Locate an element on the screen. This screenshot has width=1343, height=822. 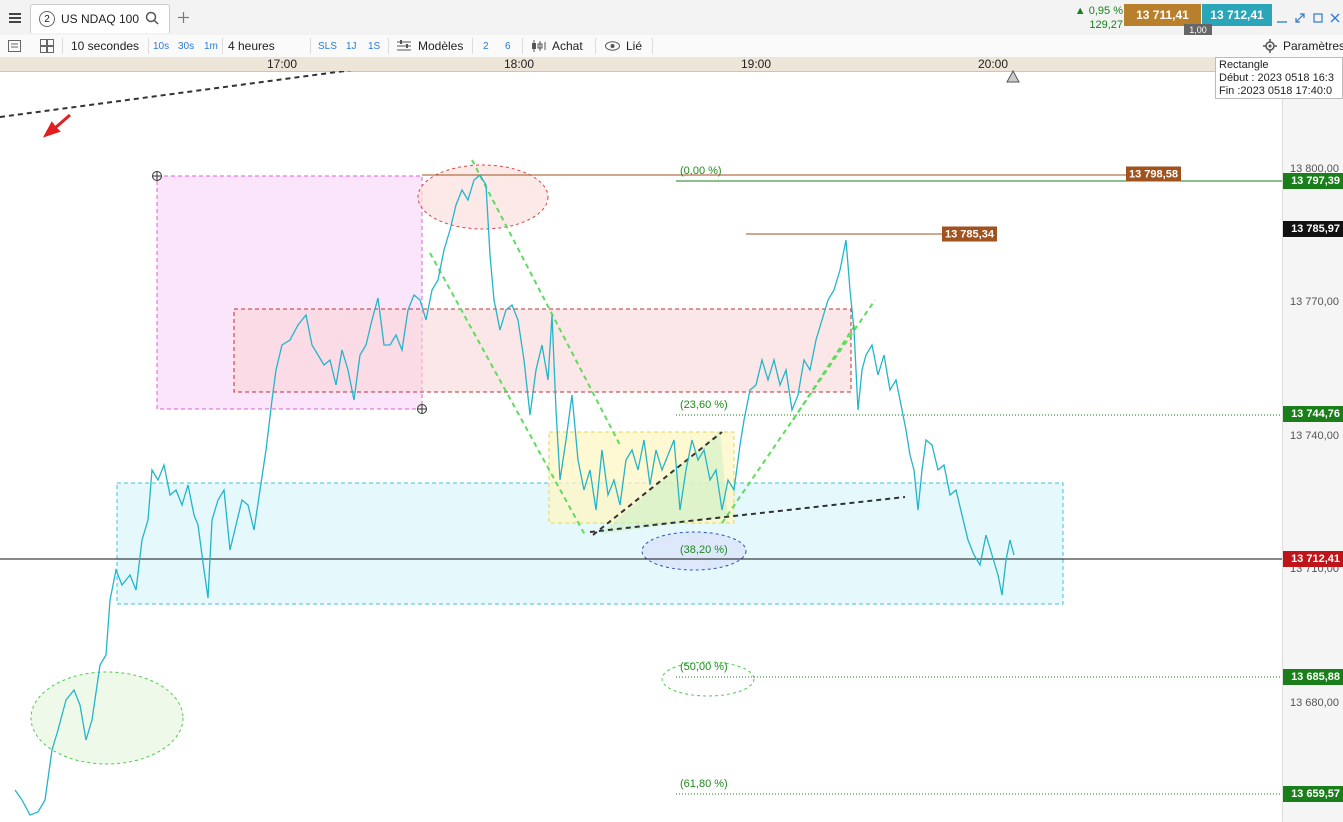
list-icon is located at coordinates (14, 46).